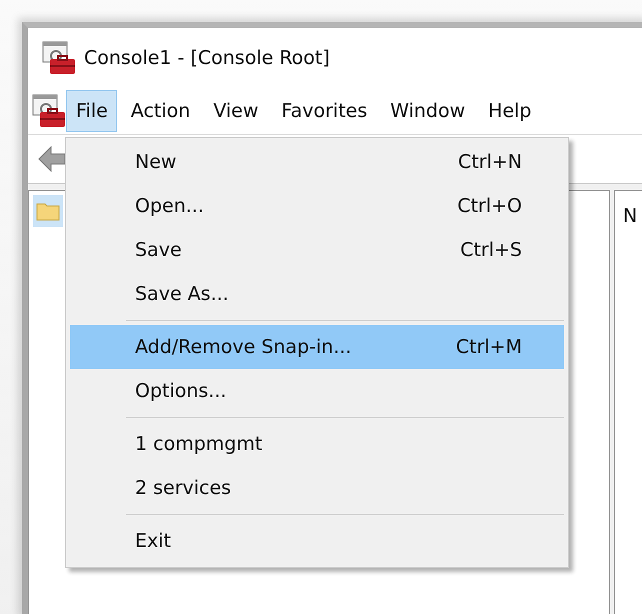 The image size is (642, 614). Describe the element at coordinates (160, 111) in the screenshot. I see `menu-item: Action` at that location.